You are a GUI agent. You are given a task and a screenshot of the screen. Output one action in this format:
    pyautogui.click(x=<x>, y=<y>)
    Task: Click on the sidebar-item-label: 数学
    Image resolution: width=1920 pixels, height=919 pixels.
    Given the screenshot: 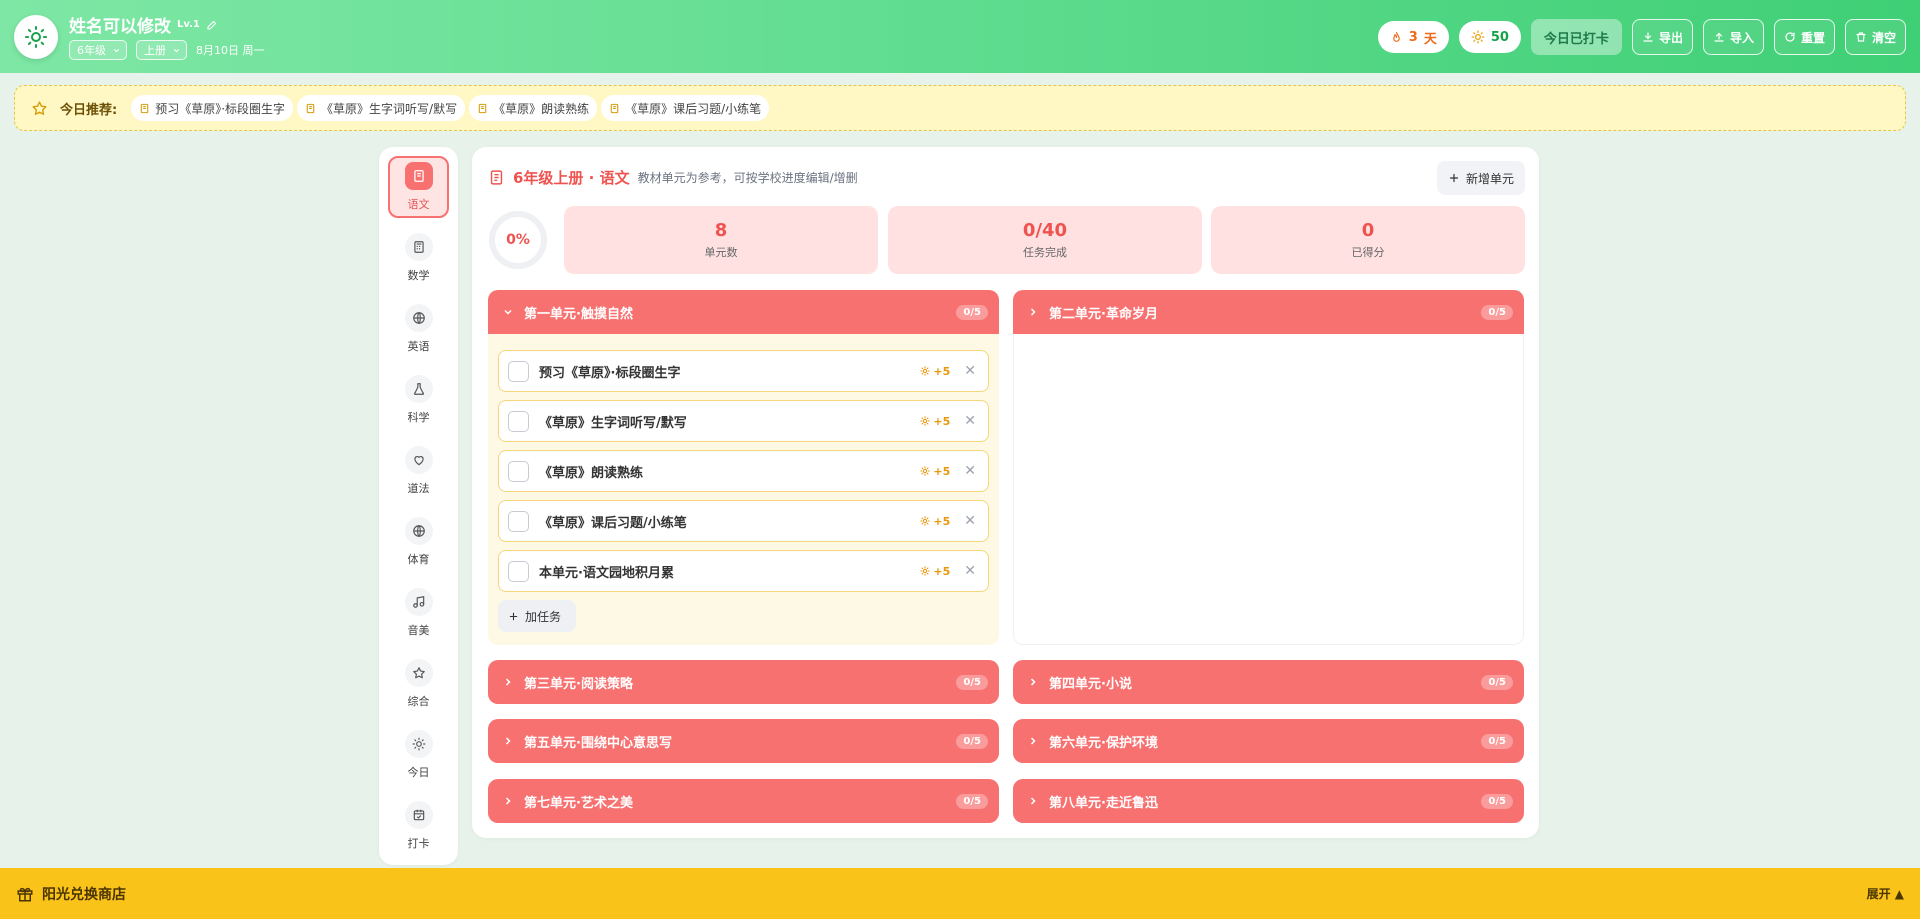 What is the action you would take?
    pyautogui.click(x=418, y=275)
    